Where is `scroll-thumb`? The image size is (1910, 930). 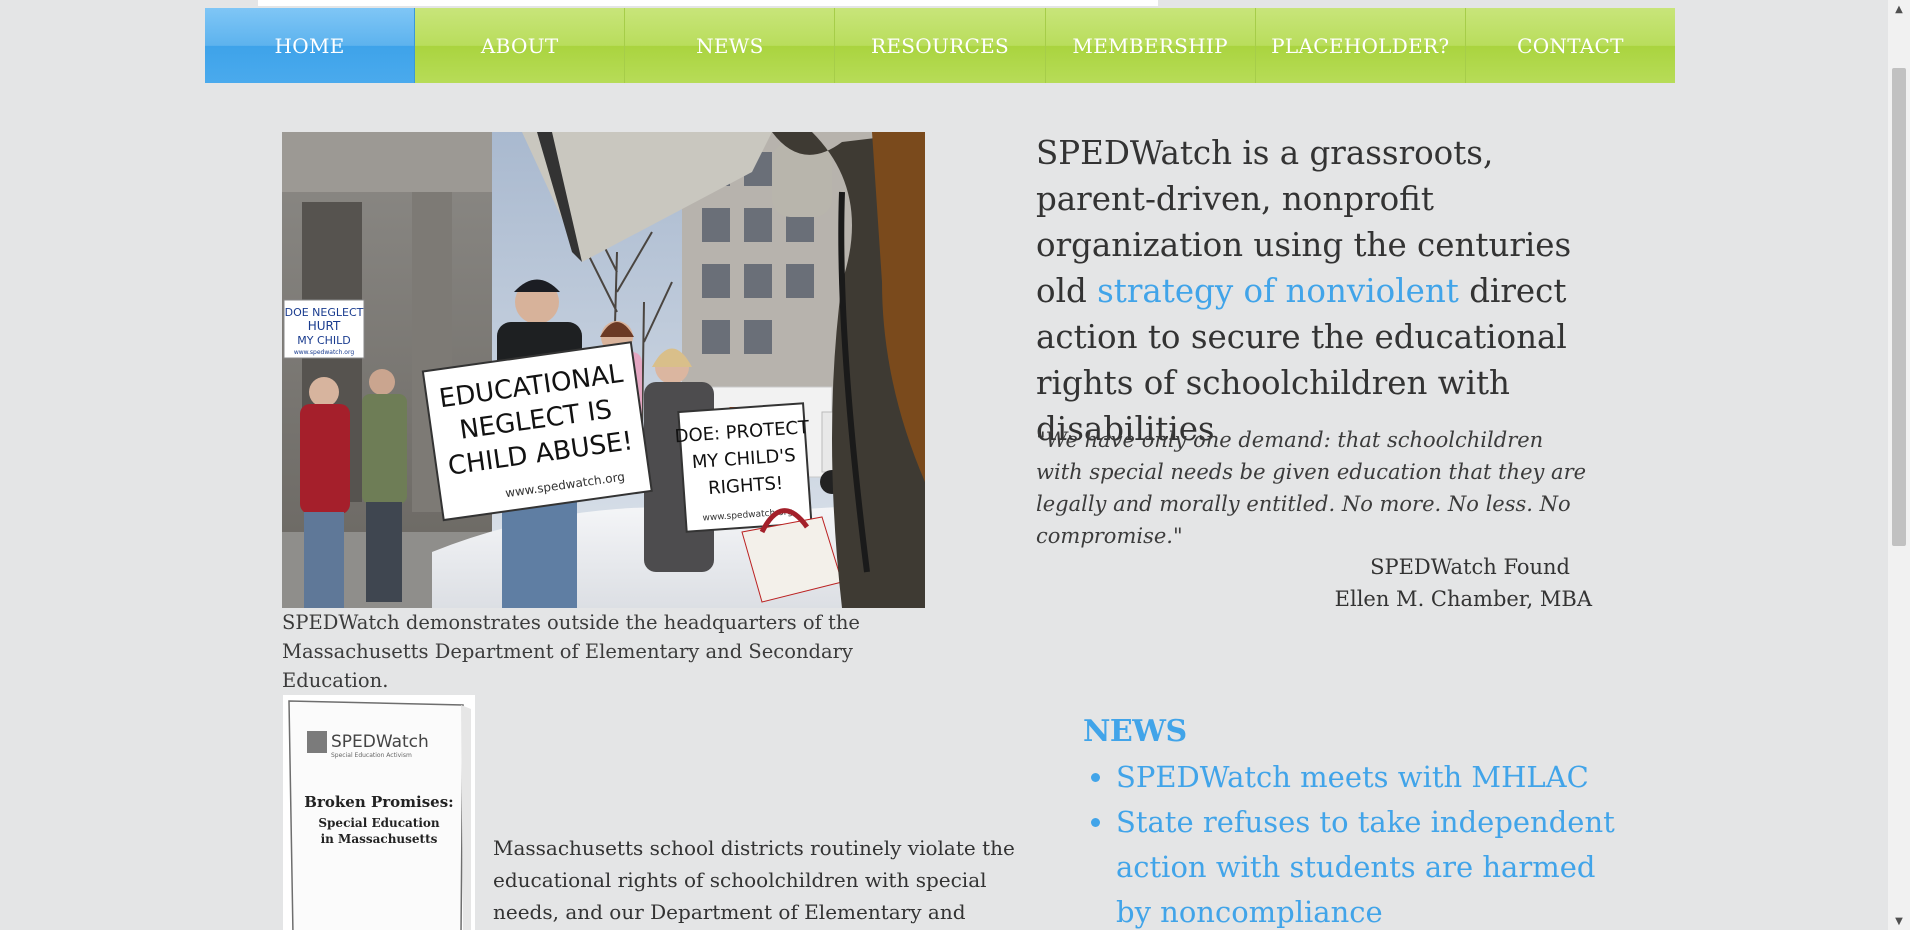
scroll-thumb is located at coordinates (1899, 307).